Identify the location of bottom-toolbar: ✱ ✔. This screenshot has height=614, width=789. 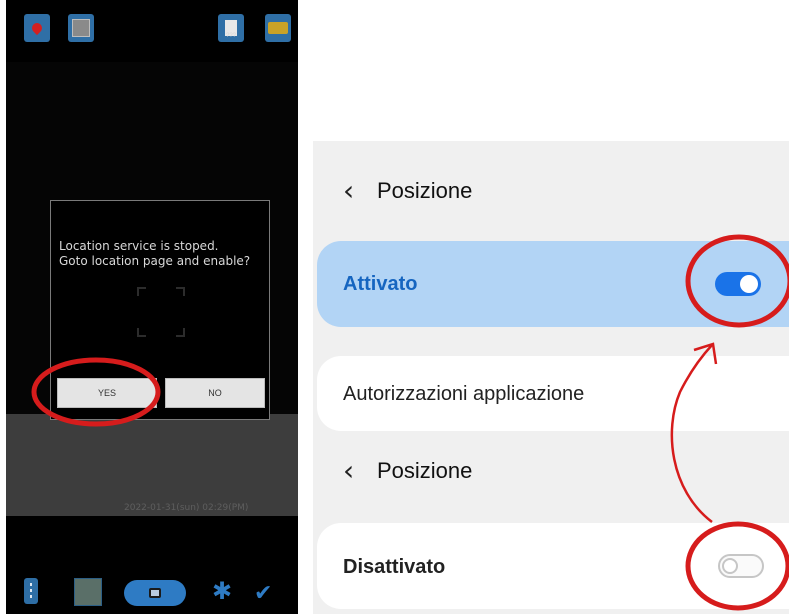
(152, 580).